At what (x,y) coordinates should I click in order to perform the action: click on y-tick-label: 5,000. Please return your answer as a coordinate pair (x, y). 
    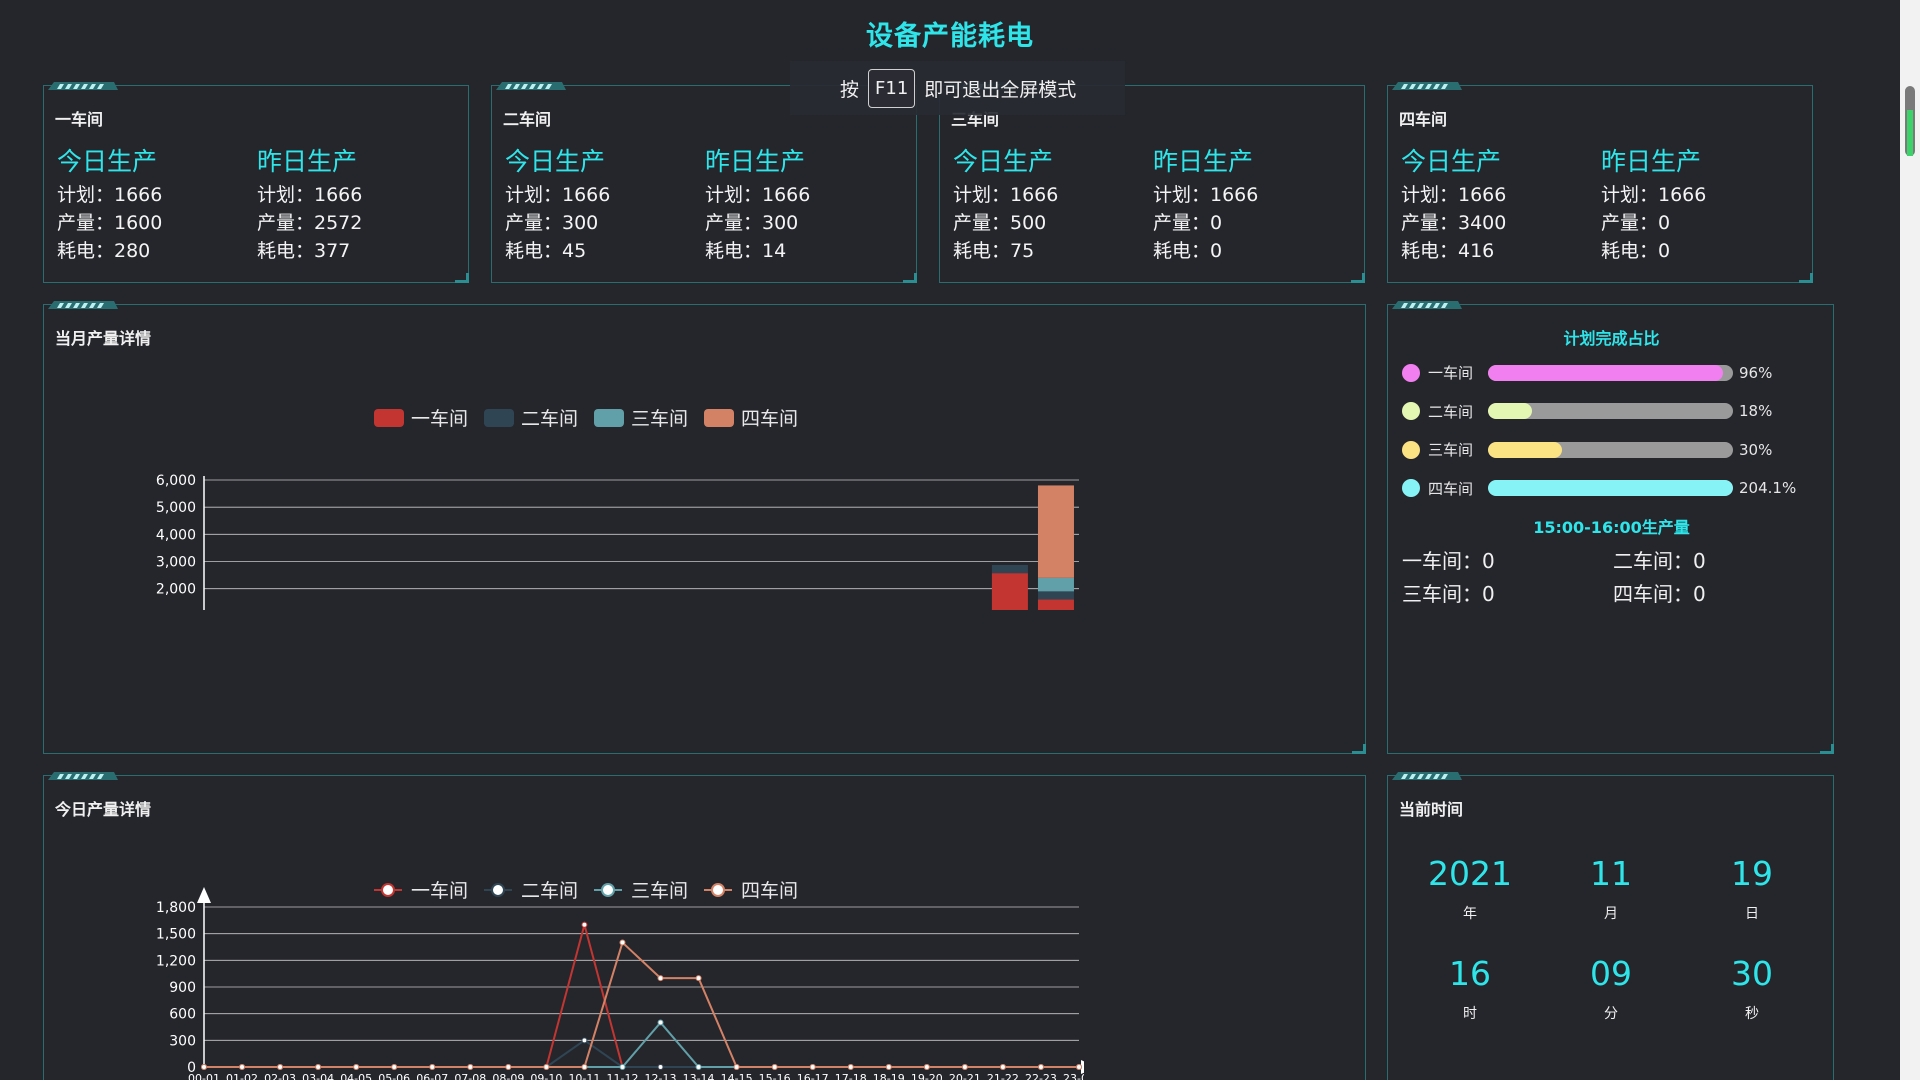
    Looking at the image, I should click on (176, 508).